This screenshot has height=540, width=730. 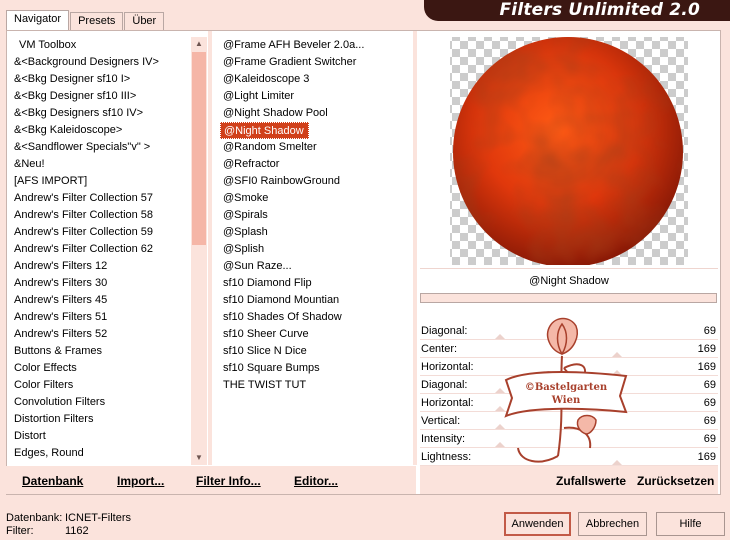 I want to click on filter-list-item-label: @Night Shadow Pool, so click(x=275, y=113).